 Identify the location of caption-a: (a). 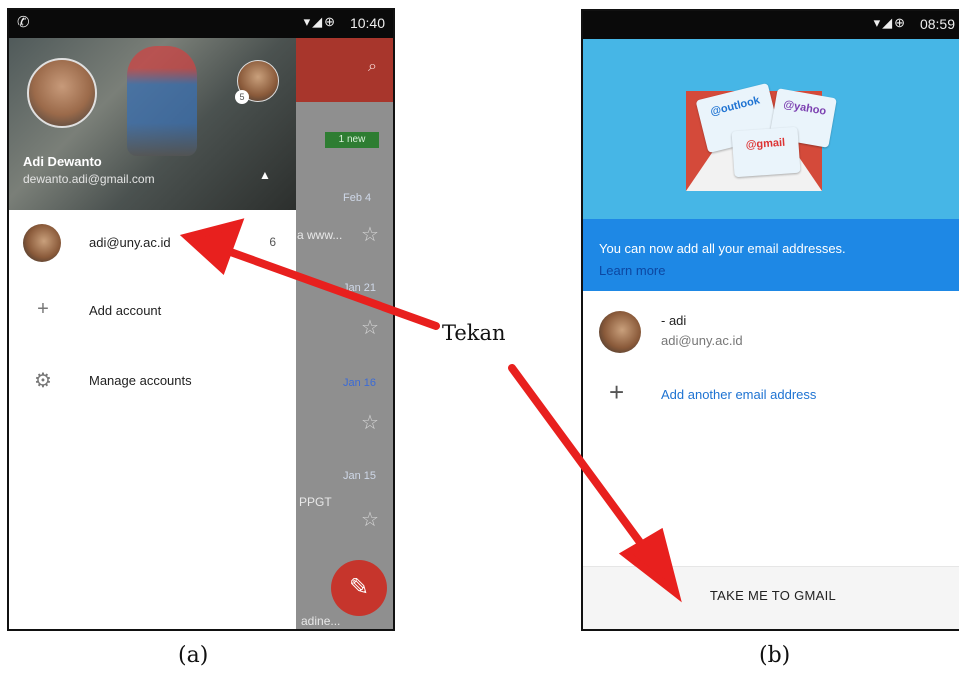
(193, 655).